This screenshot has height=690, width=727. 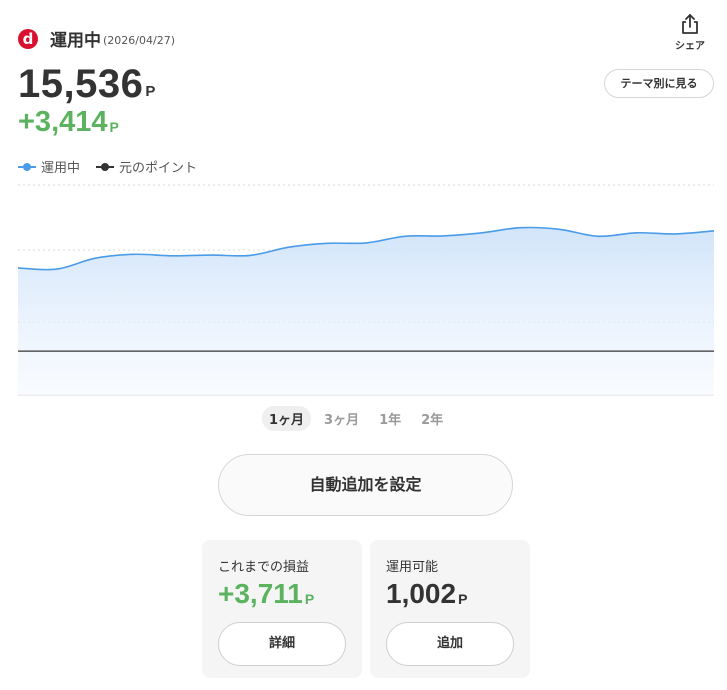 What do you see at coordinates (158, 168) in the screenshot?
I see `legend-label: 元のポイント` at bounding box center [158, 168].